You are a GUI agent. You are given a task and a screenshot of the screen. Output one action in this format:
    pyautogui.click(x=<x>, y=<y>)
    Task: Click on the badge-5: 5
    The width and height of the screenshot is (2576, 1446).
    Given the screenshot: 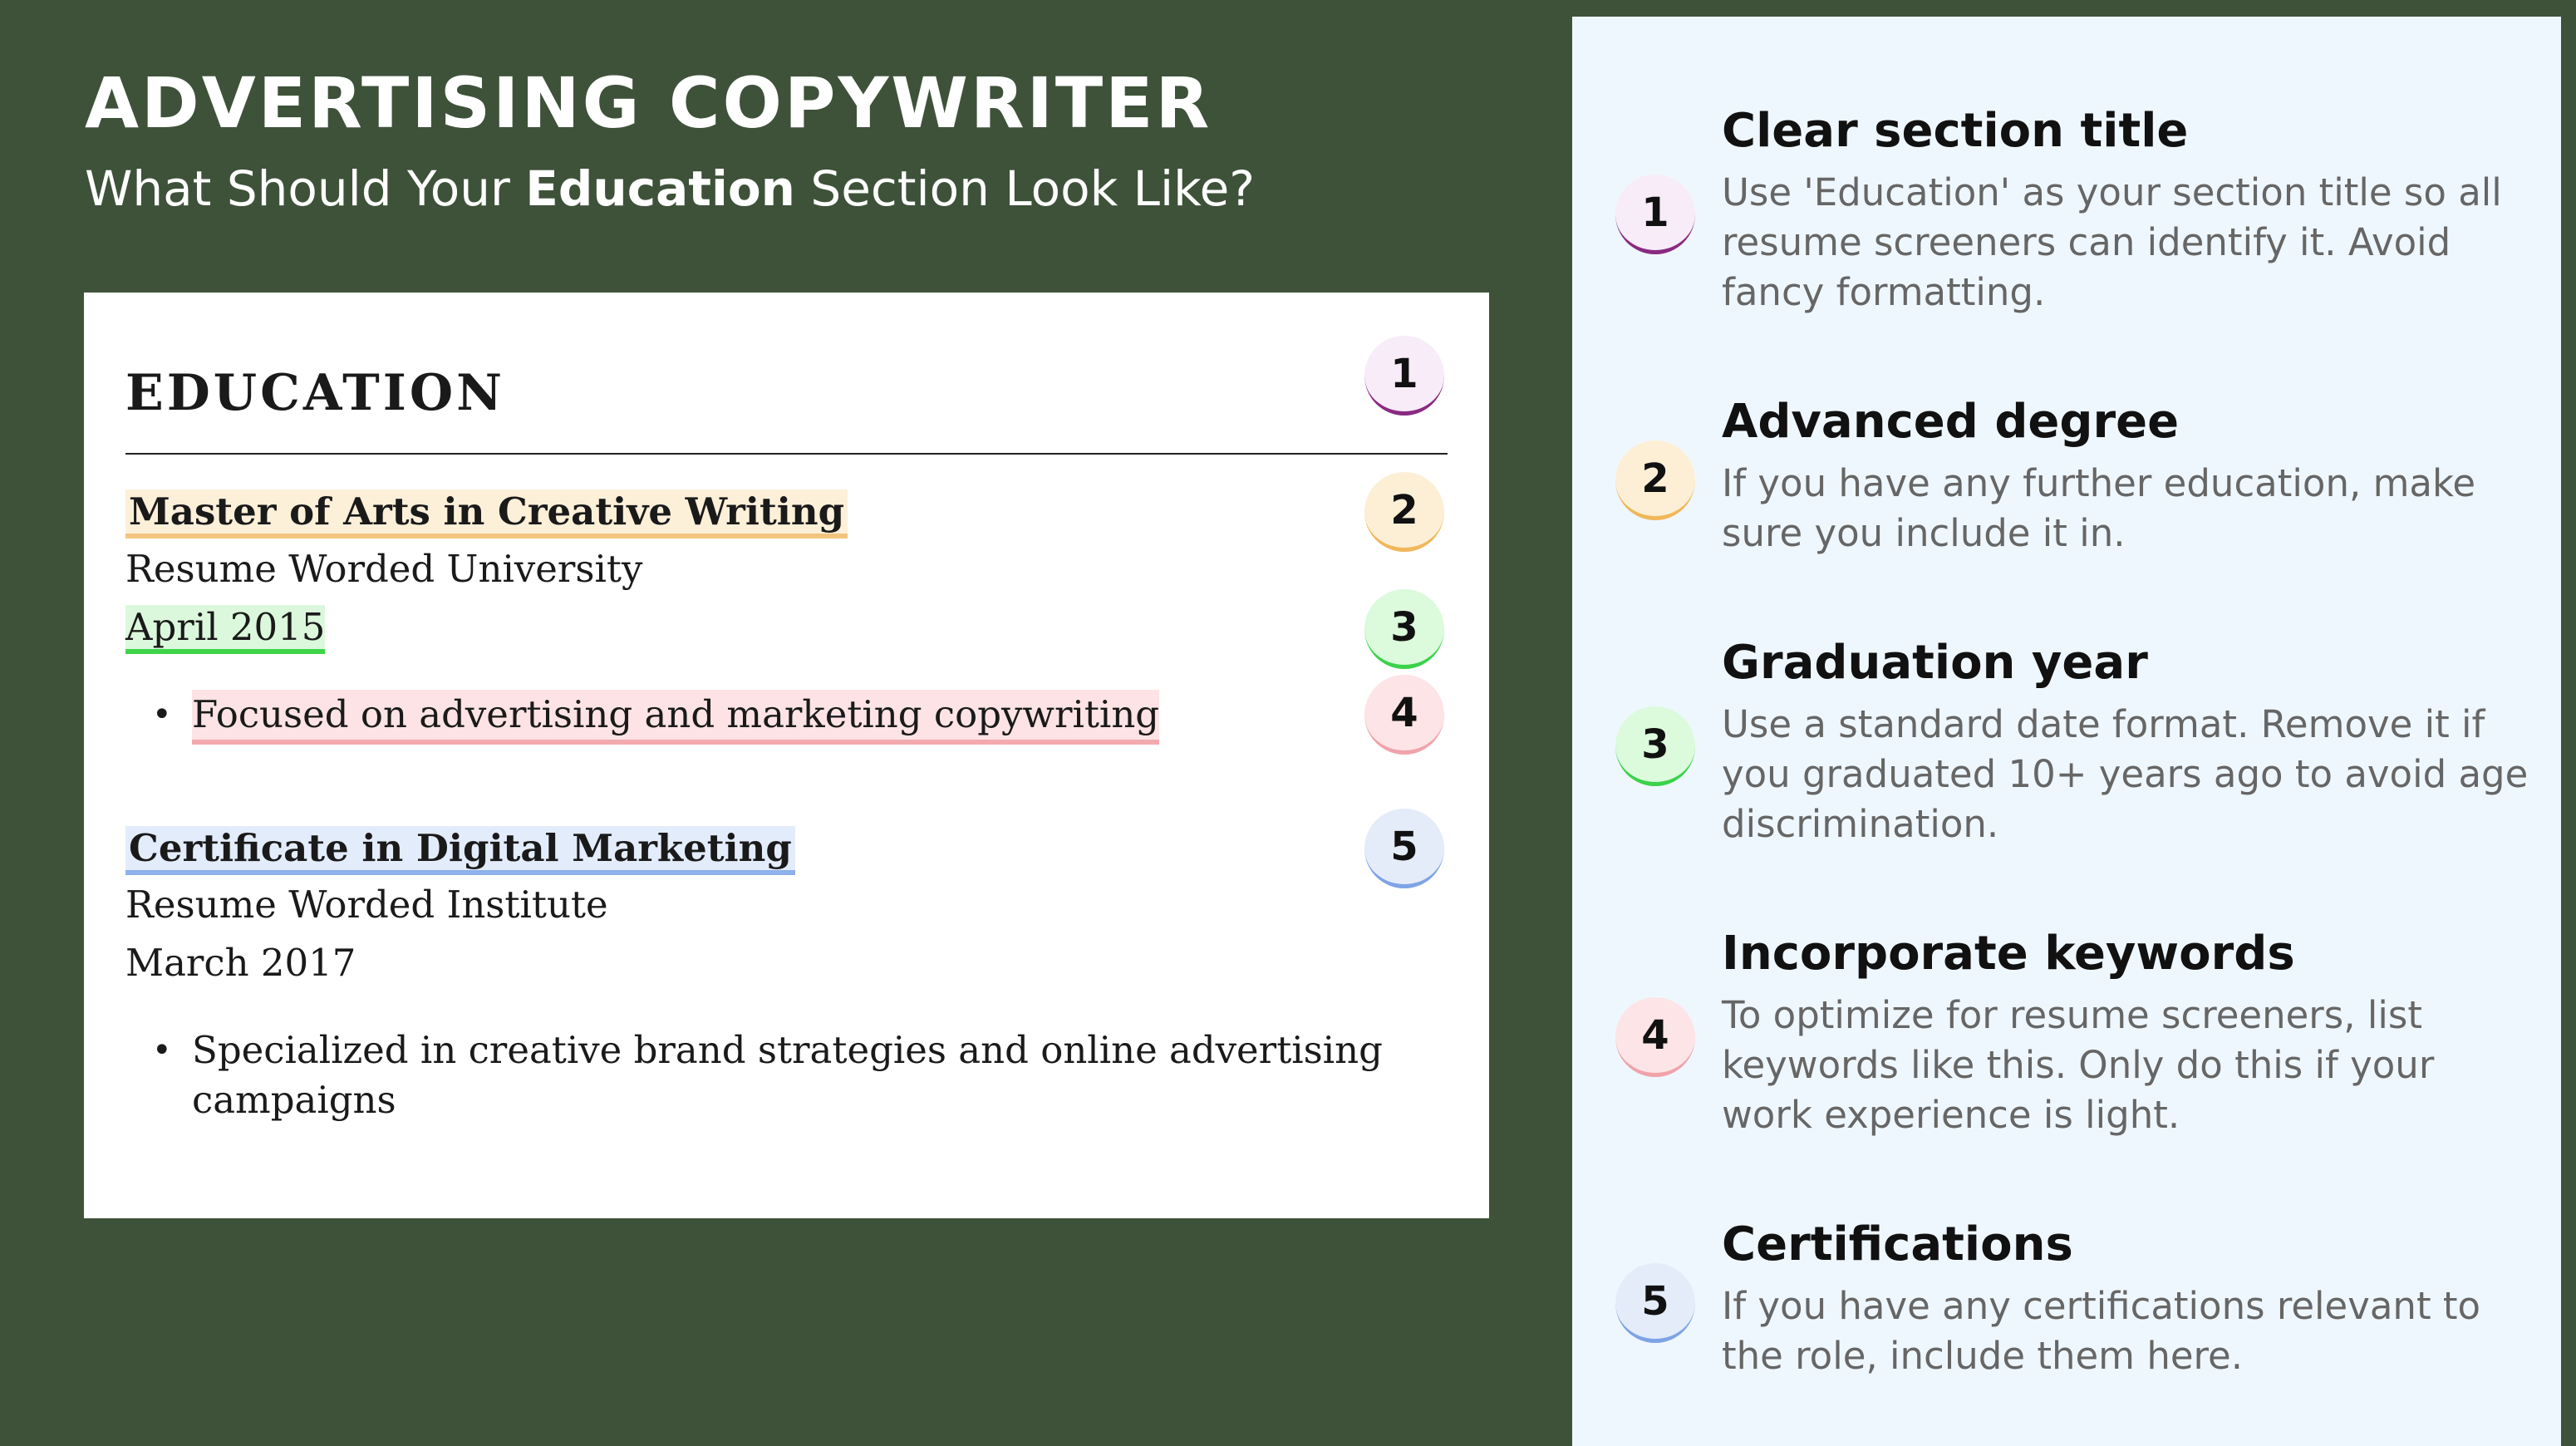 What is the action you would take?
    pyautogui.click(x=1404, y=848)
    